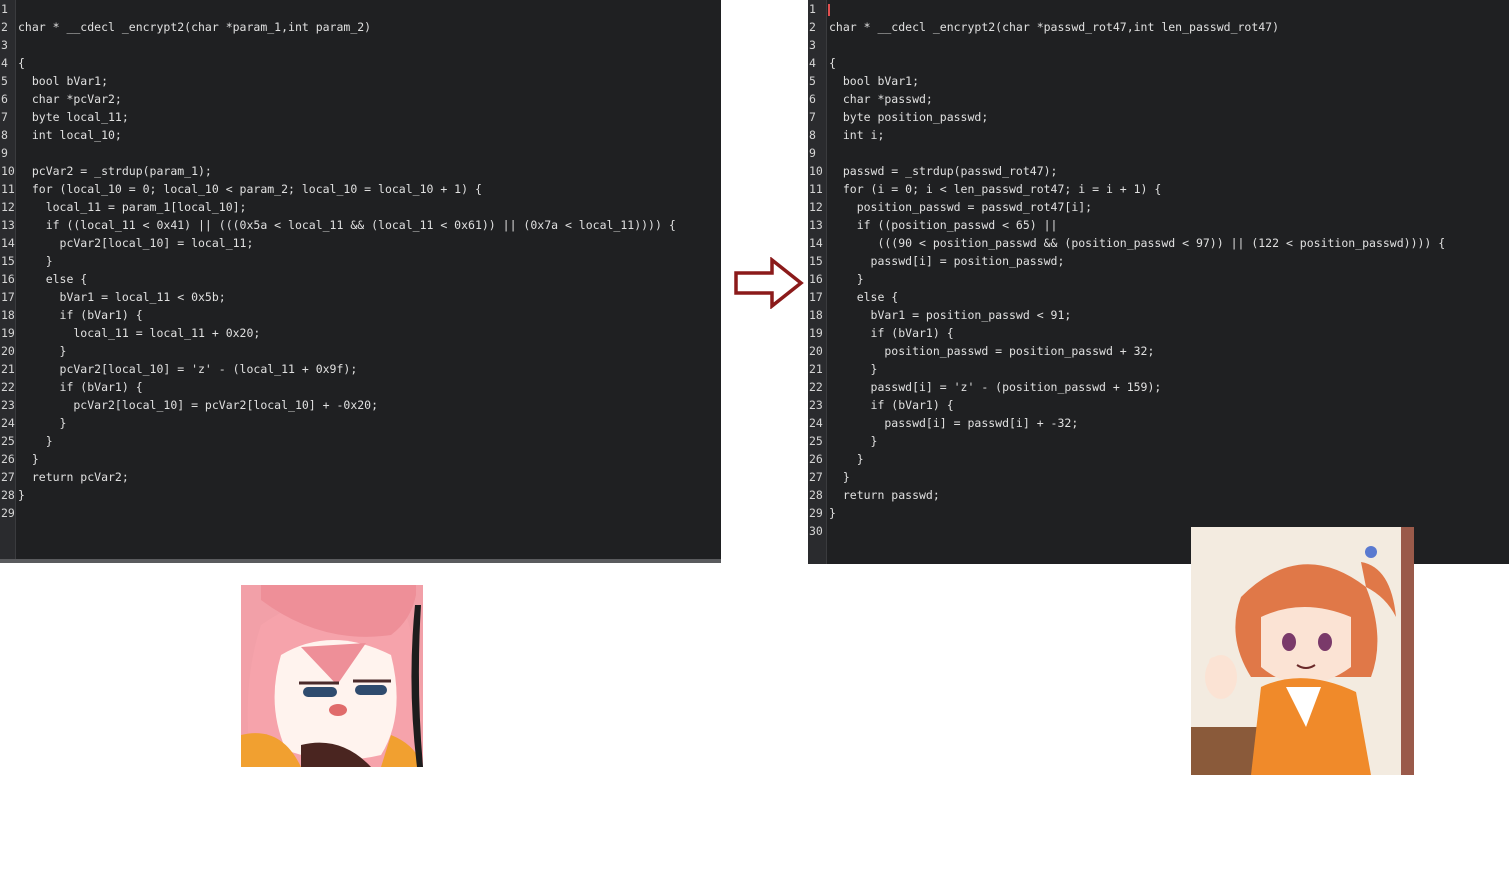 The width and height of the screenshot is (1509, 889). Describe the element at coordinates (769, 283) in the screenshot. I see `right-arrow-icon` at that location.